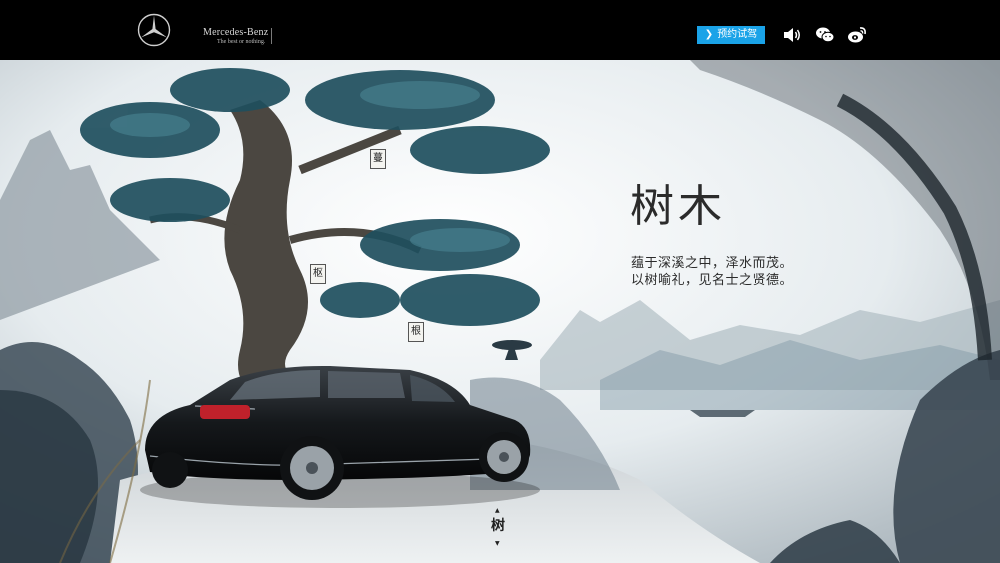 This screenshot has width=1000, height=563. I want to click on book-test-drive-label: 预约试驾, so click(737, 34).